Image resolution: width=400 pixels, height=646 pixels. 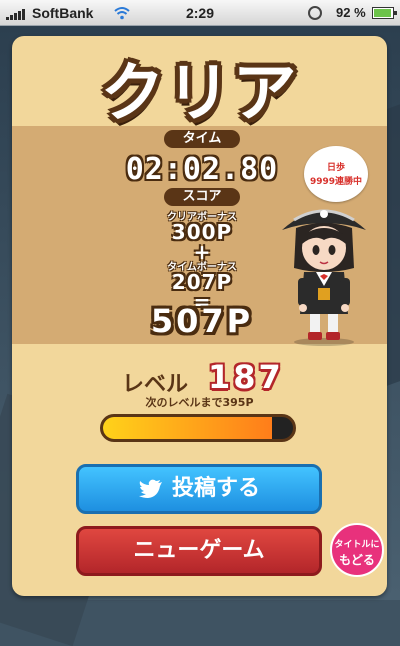 I want to click on bubble-line1: 日歩, so click(x=335, y=168).